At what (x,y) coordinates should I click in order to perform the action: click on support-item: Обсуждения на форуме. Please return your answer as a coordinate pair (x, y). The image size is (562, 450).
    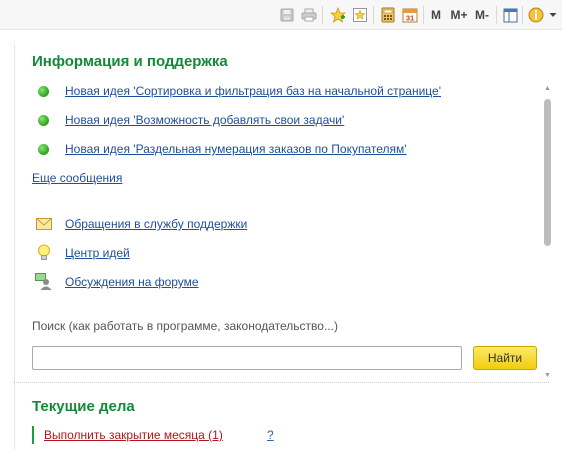
    Looking at the image, I should click on (116, 282).